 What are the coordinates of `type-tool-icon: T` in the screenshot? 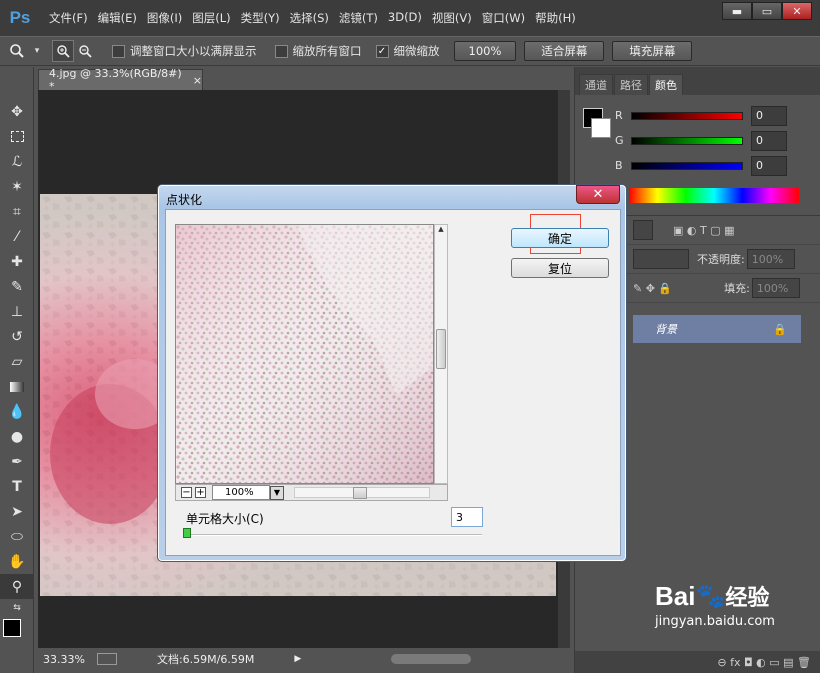 It's located at (17, 486).